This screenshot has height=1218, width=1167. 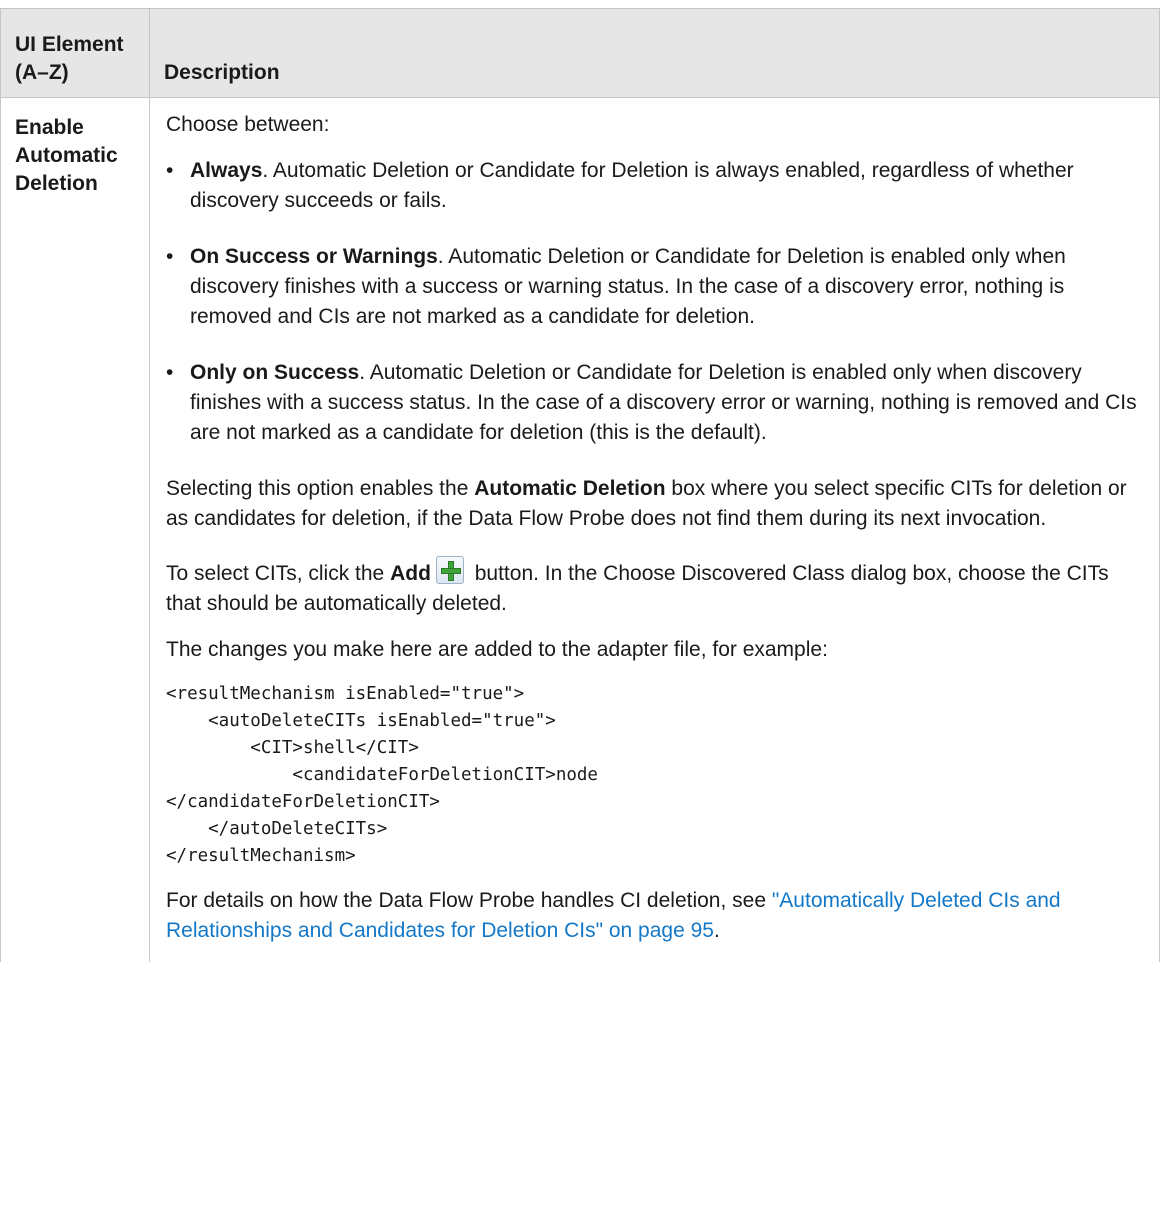 I want to click on add-bold: Add, so click(x=410, y=573).